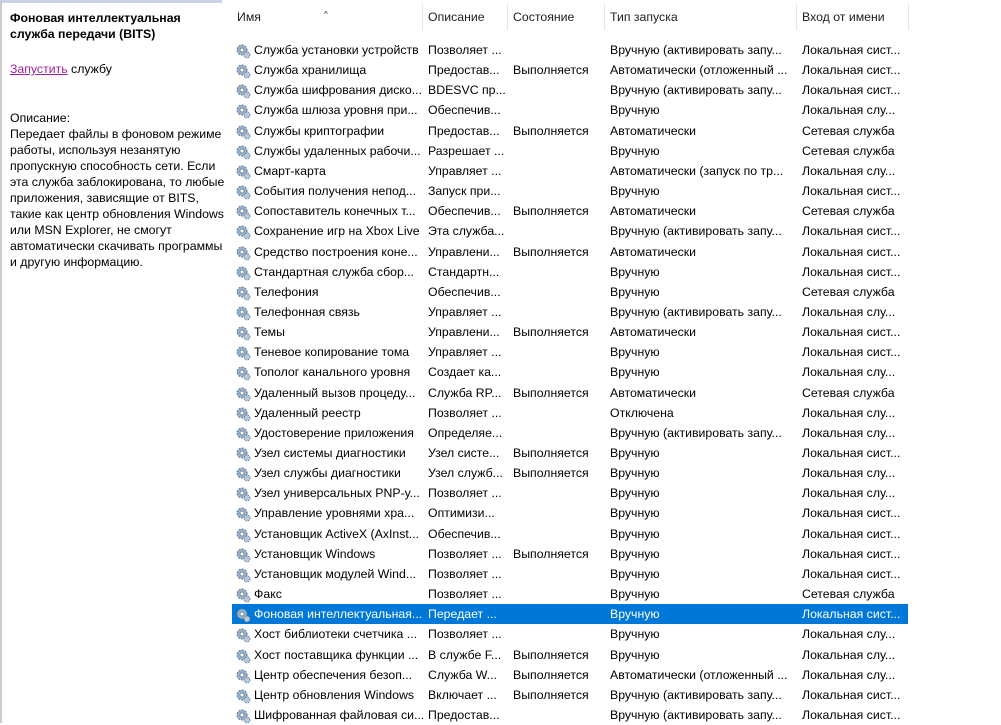  I want to click on column-header-description: Описание, so click(456, 17).